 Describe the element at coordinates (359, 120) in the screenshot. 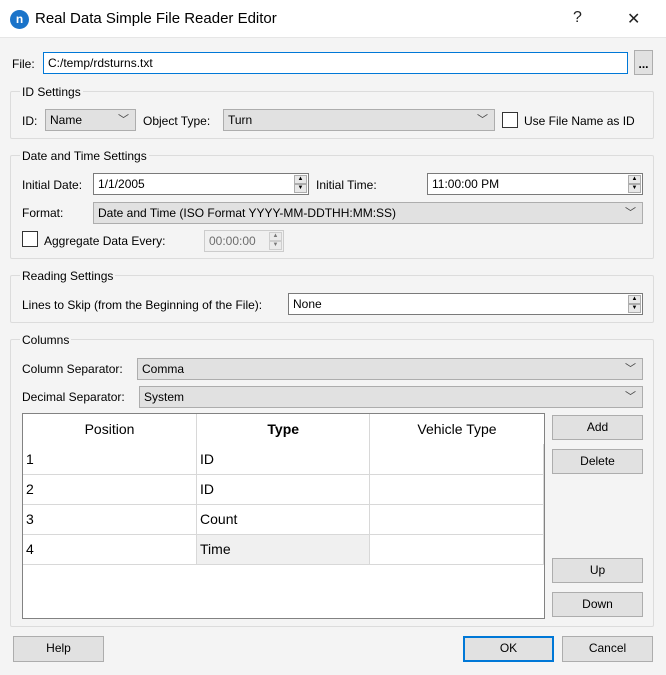

I see `object-type-select: Turn ﹀` at that location.